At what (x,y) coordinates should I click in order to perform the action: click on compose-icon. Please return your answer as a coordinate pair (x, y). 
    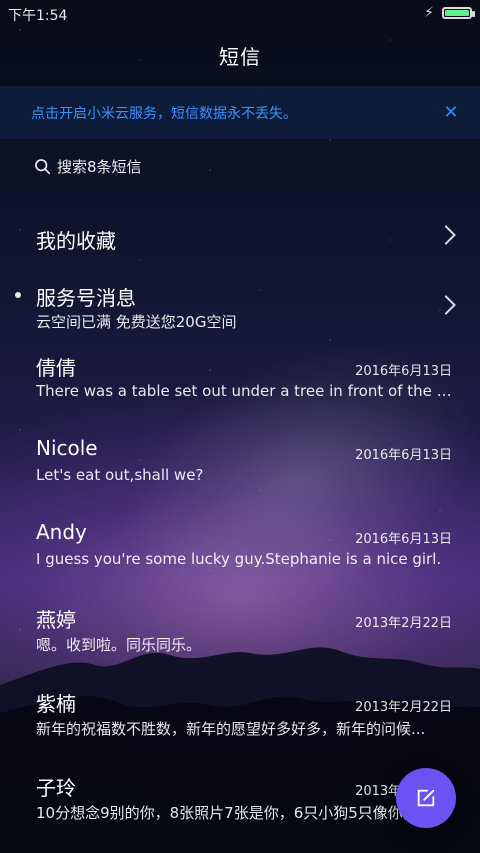
    Looking at the image, I should click on (426, 798).